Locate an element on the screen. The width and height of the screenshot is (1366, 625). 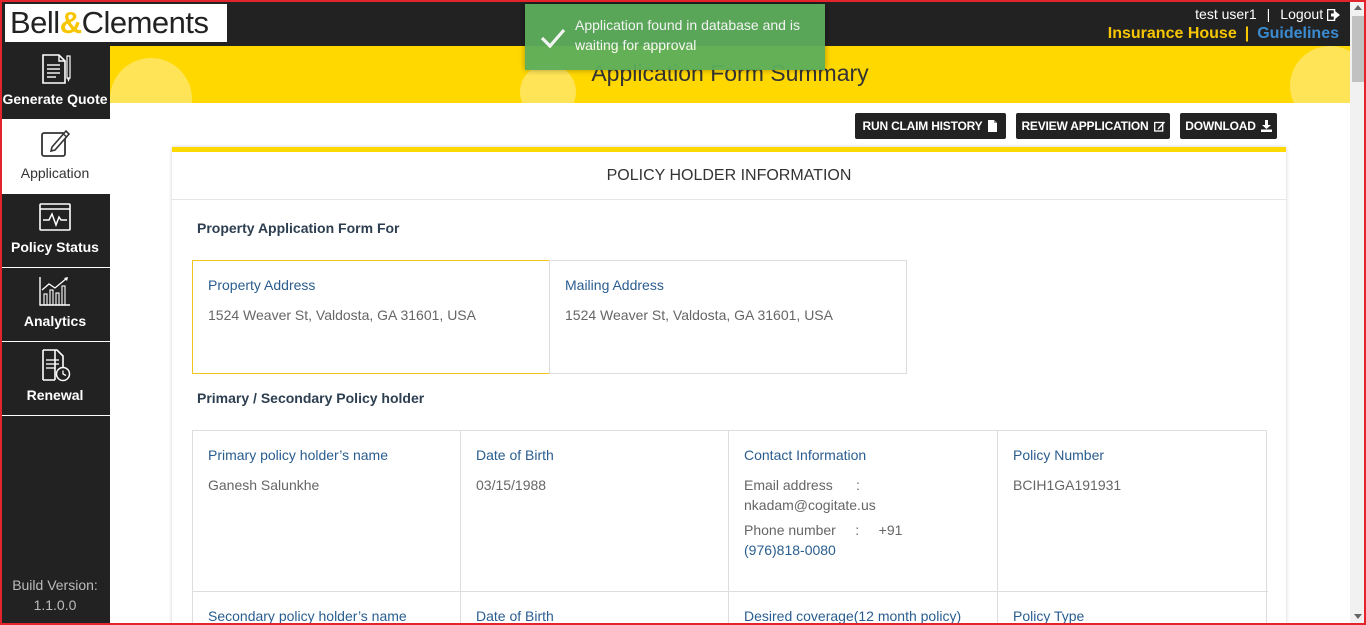
build-version-label: Build Version: is located at coordinates (55, 585).